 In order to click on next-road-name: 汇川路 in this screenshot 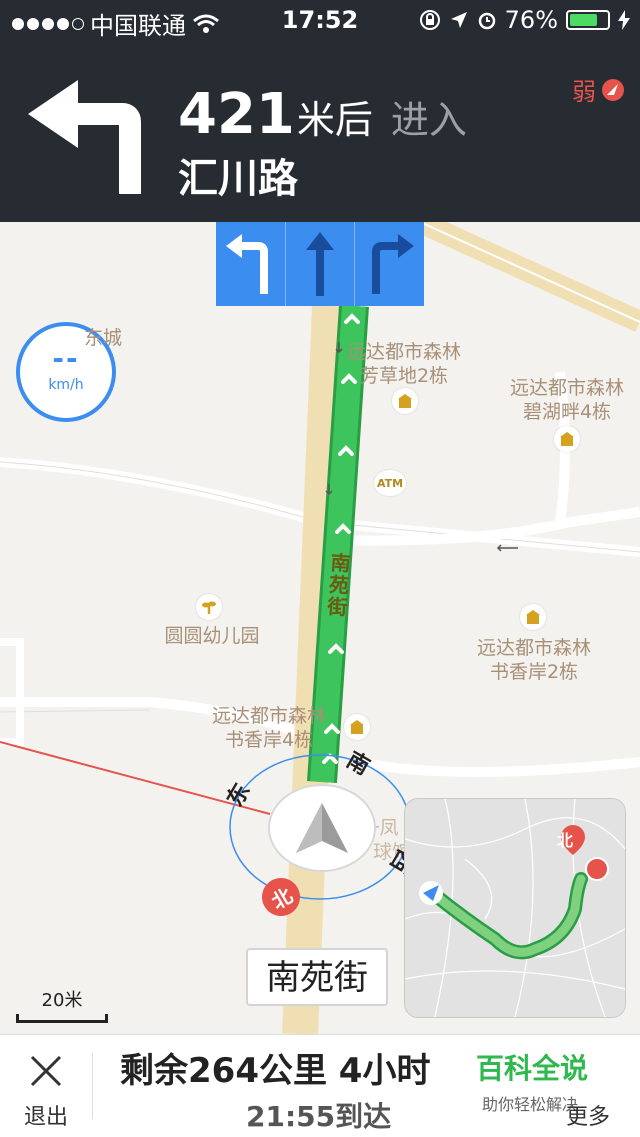, I will do `click(238, 179)`.